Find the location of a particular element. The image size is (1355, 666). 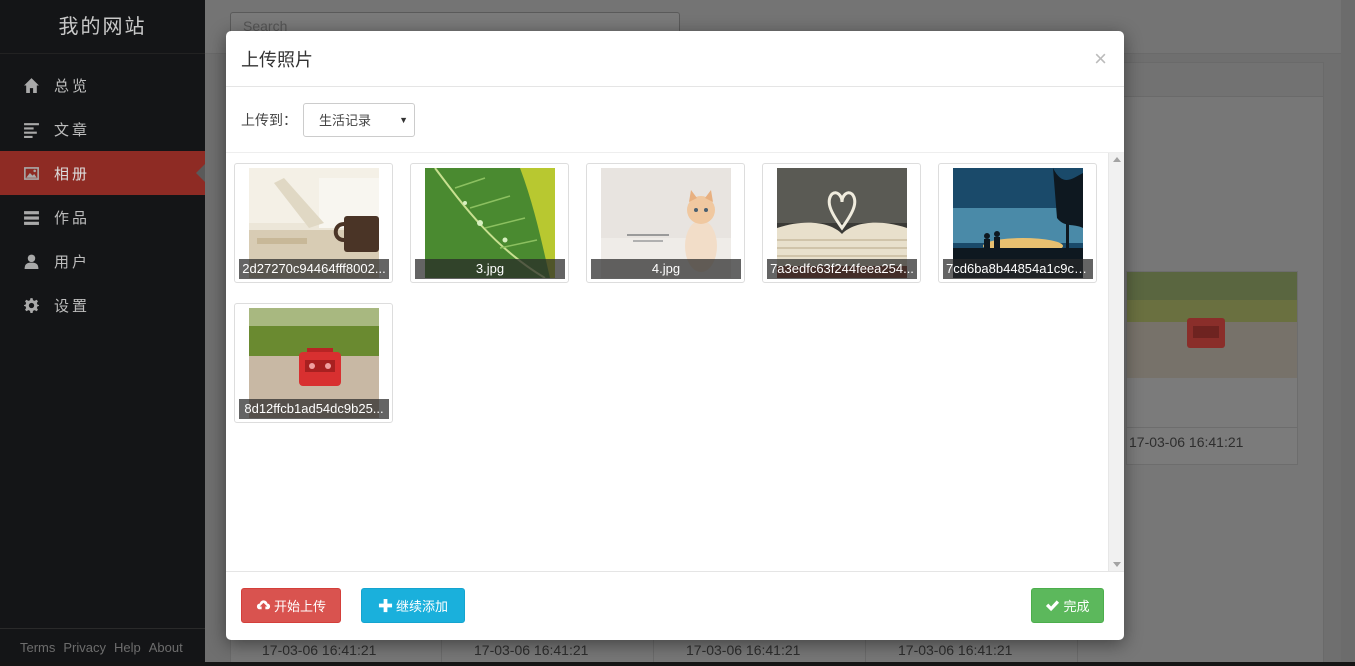

cog-icon is located at coordinates (31, 305).